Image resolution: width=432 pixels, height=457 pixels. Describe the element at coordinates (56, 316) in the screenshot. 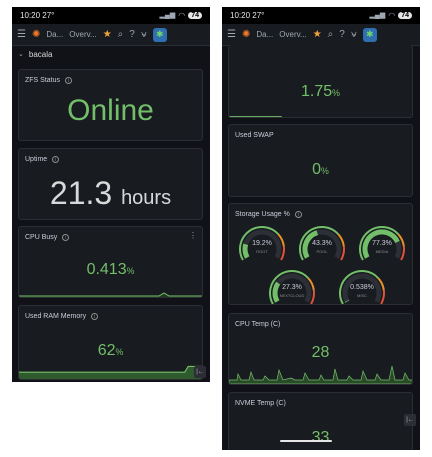

I see `panel-title: Used RAM Memory` at that location.